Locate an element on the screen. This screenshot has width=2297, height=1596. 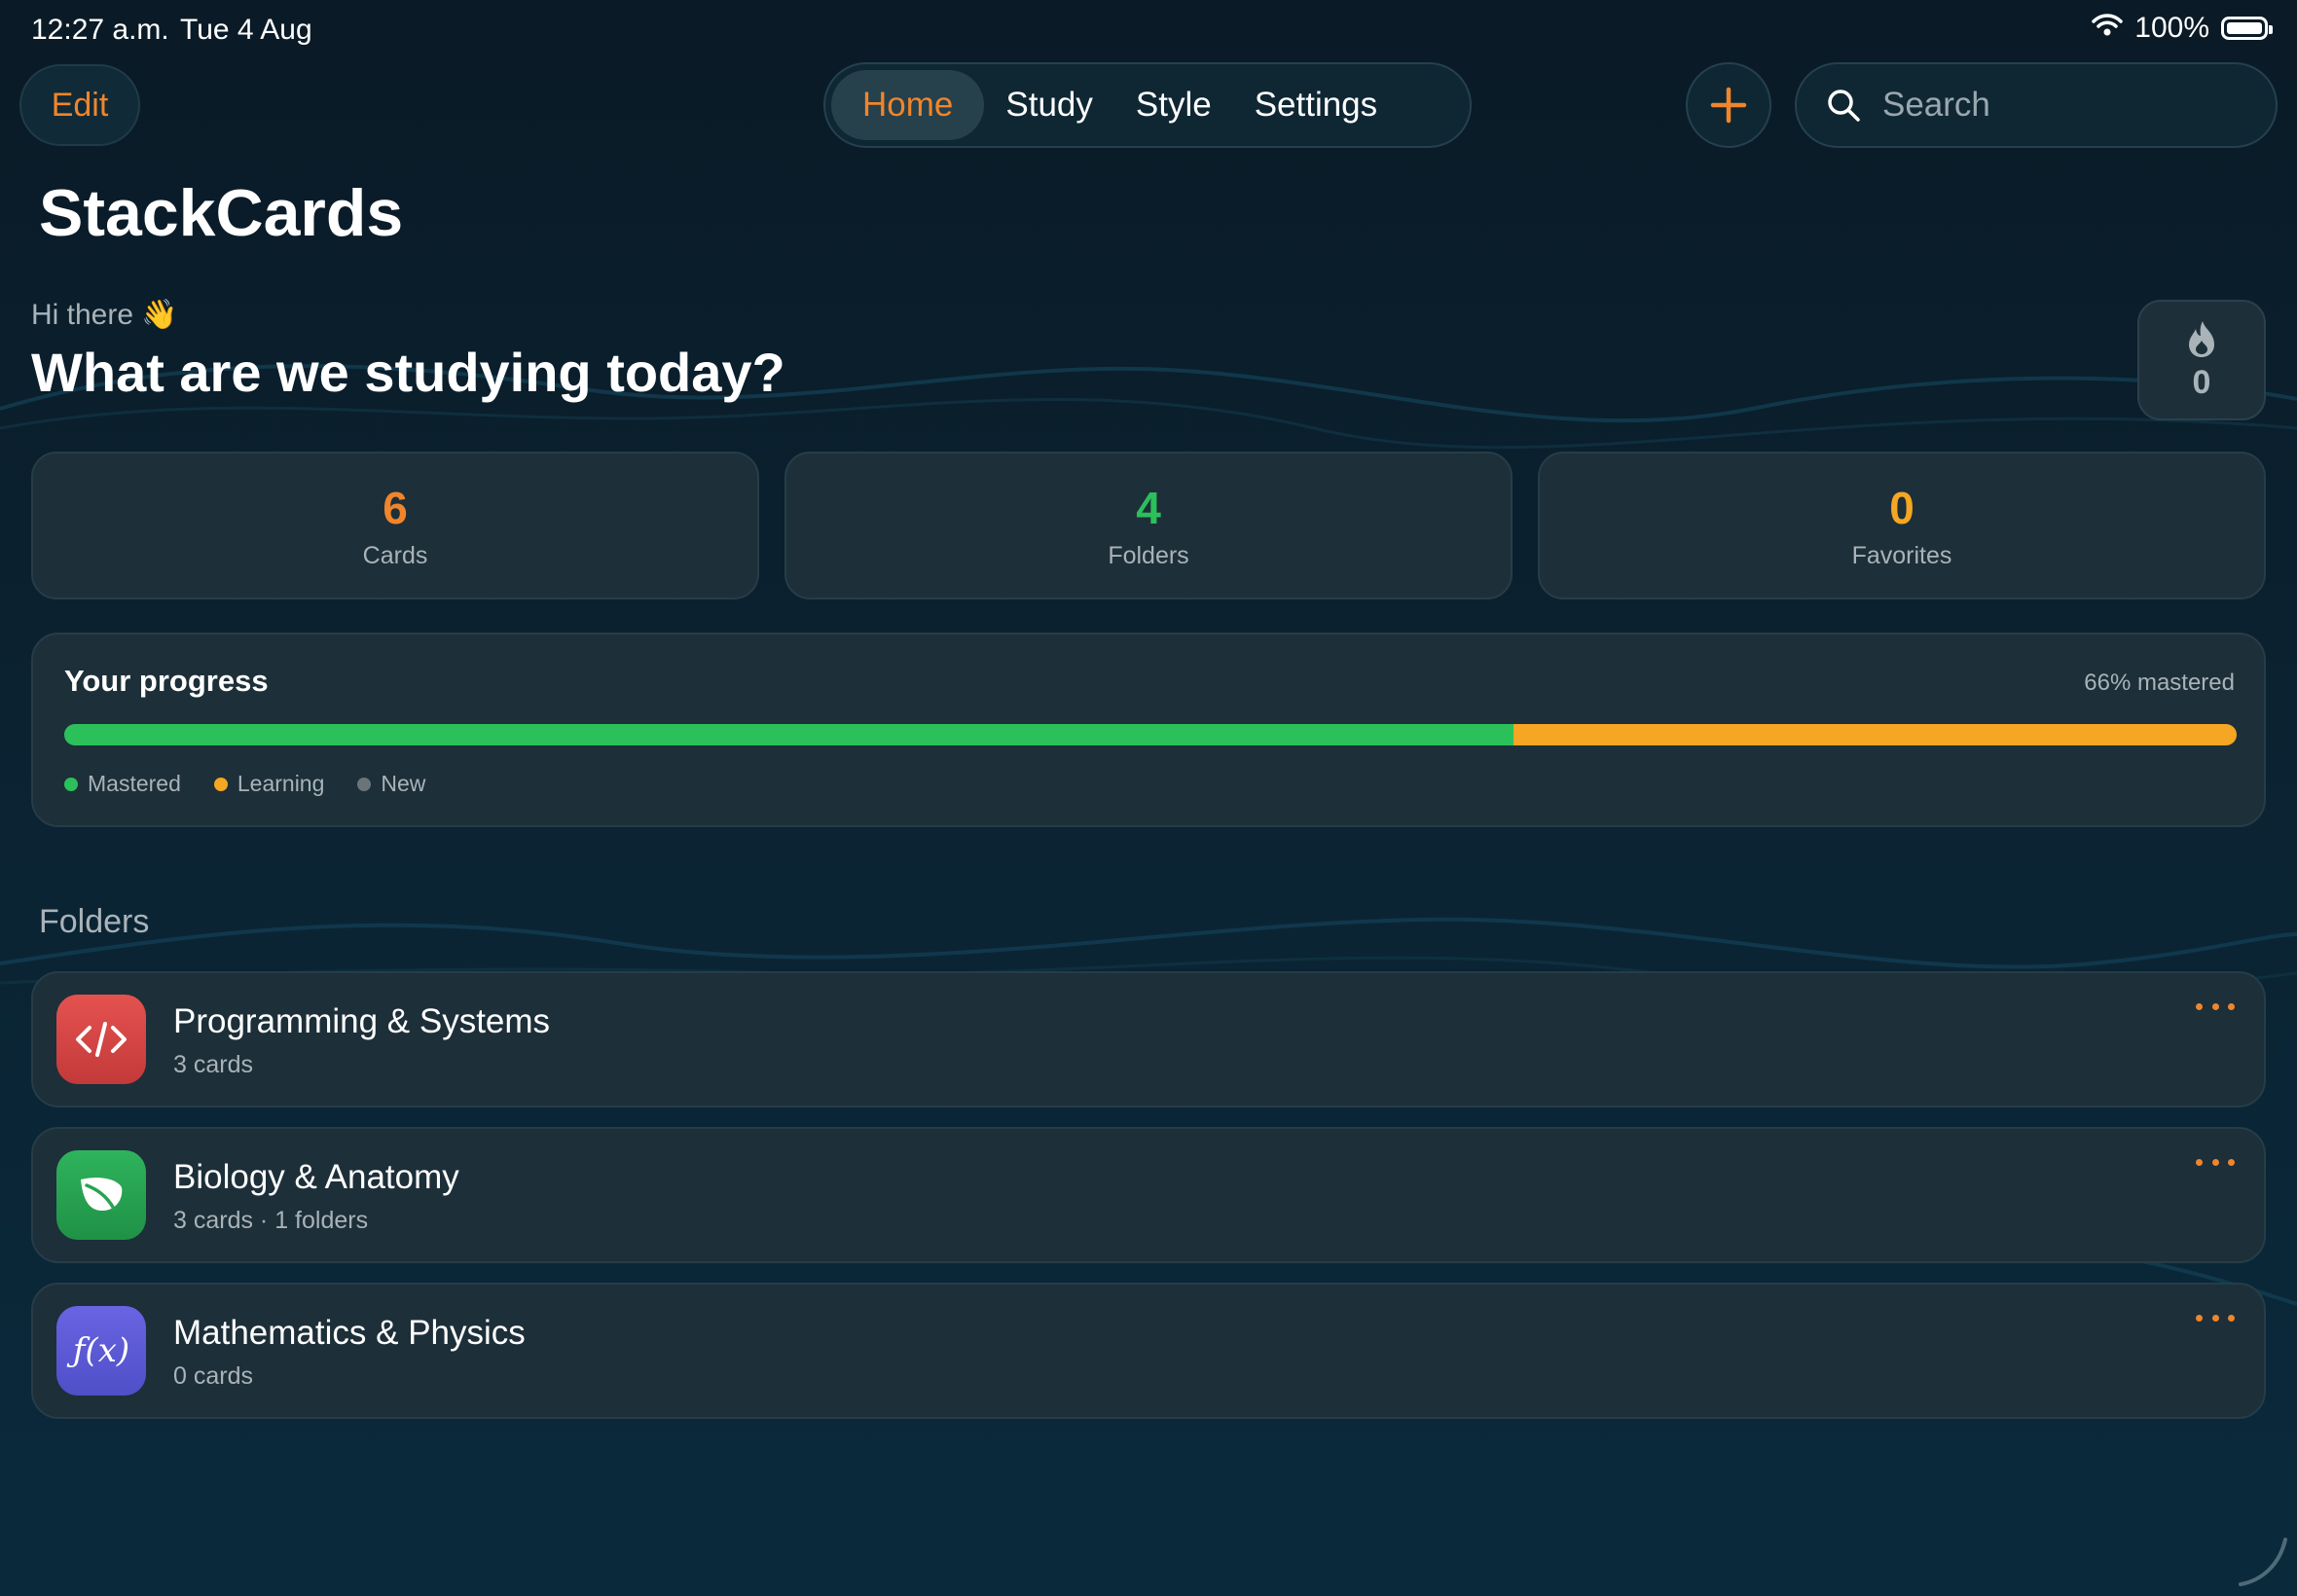
add-button is located at coordinates (1728, 105).